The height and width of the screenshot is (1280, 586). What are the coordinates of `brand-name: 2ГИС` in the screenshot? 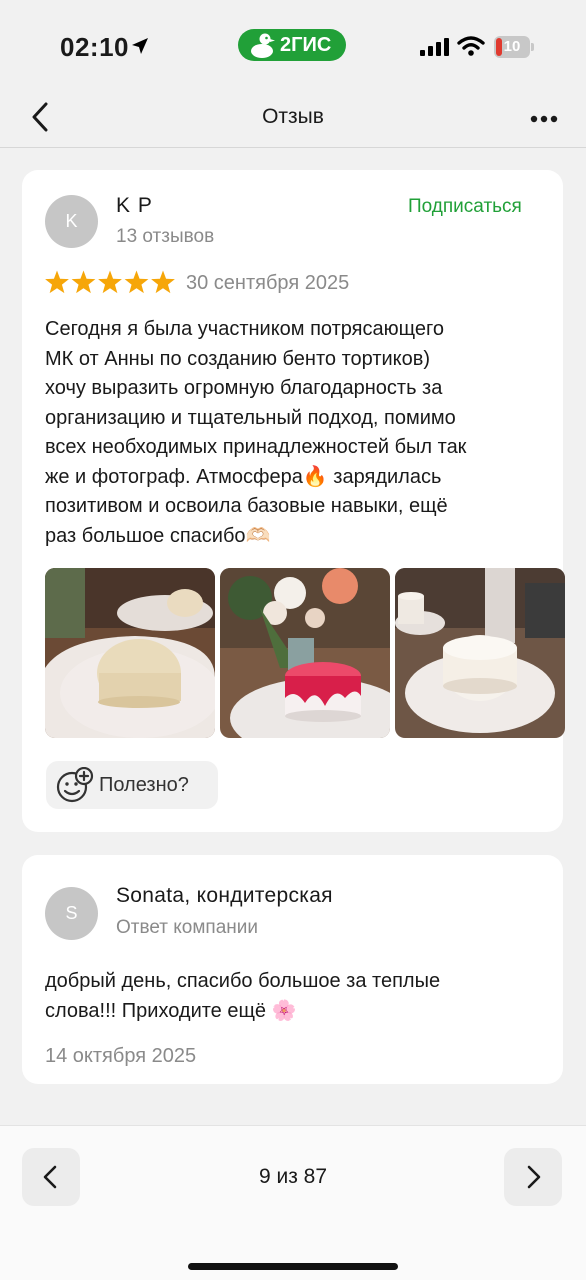 It's located at (306, 45).